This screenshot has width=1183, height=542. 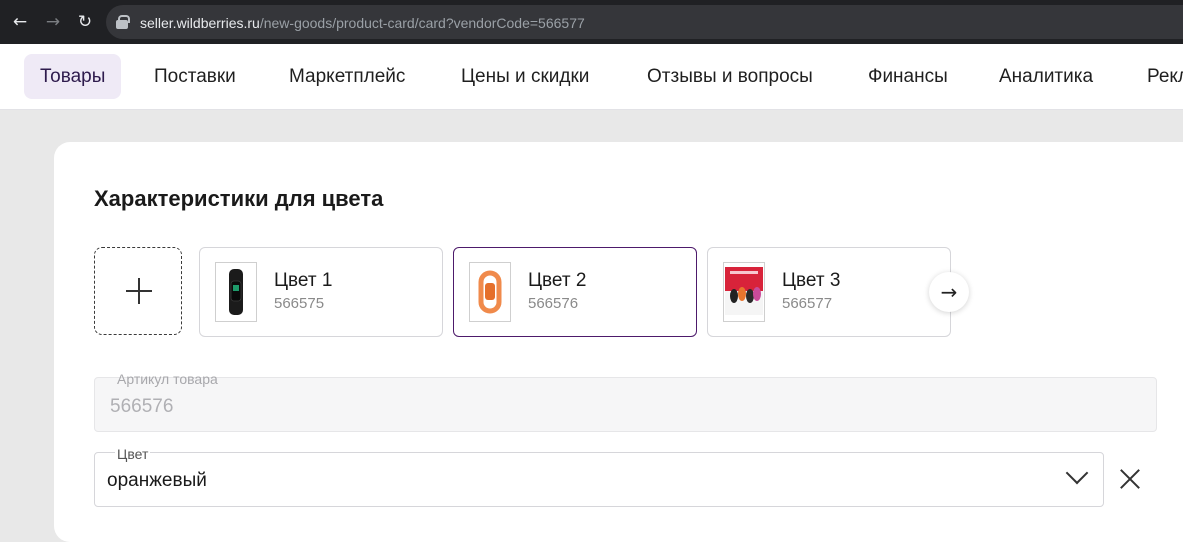 What do you see at coordinates (599, 476) in the screenshot?
I see `color-select: Цвет оранжевый` at bounding box center [599, 476].